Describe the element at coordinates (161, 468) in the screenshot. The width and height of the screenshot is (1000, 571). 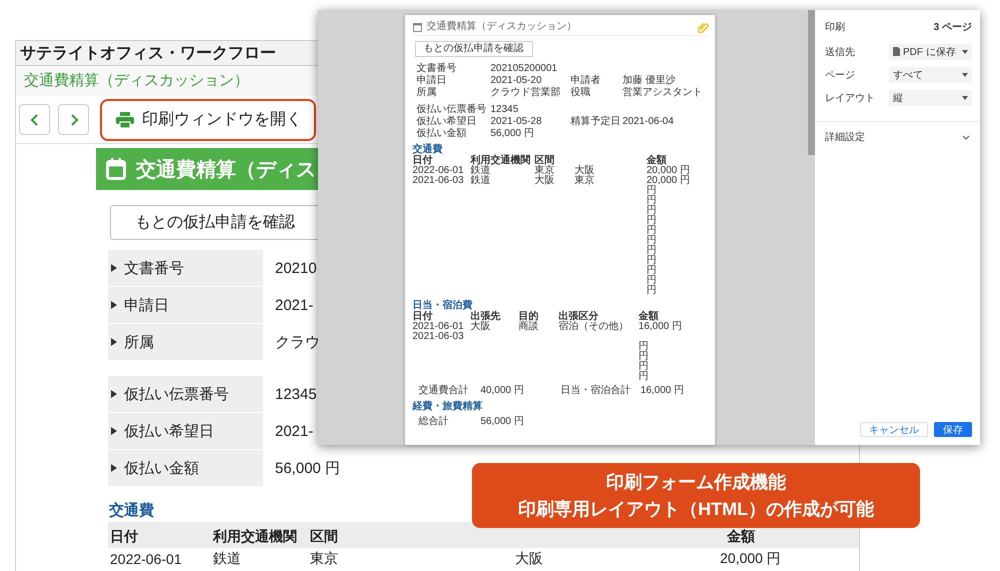
I see `field-label: 仮払い金額` at that location.